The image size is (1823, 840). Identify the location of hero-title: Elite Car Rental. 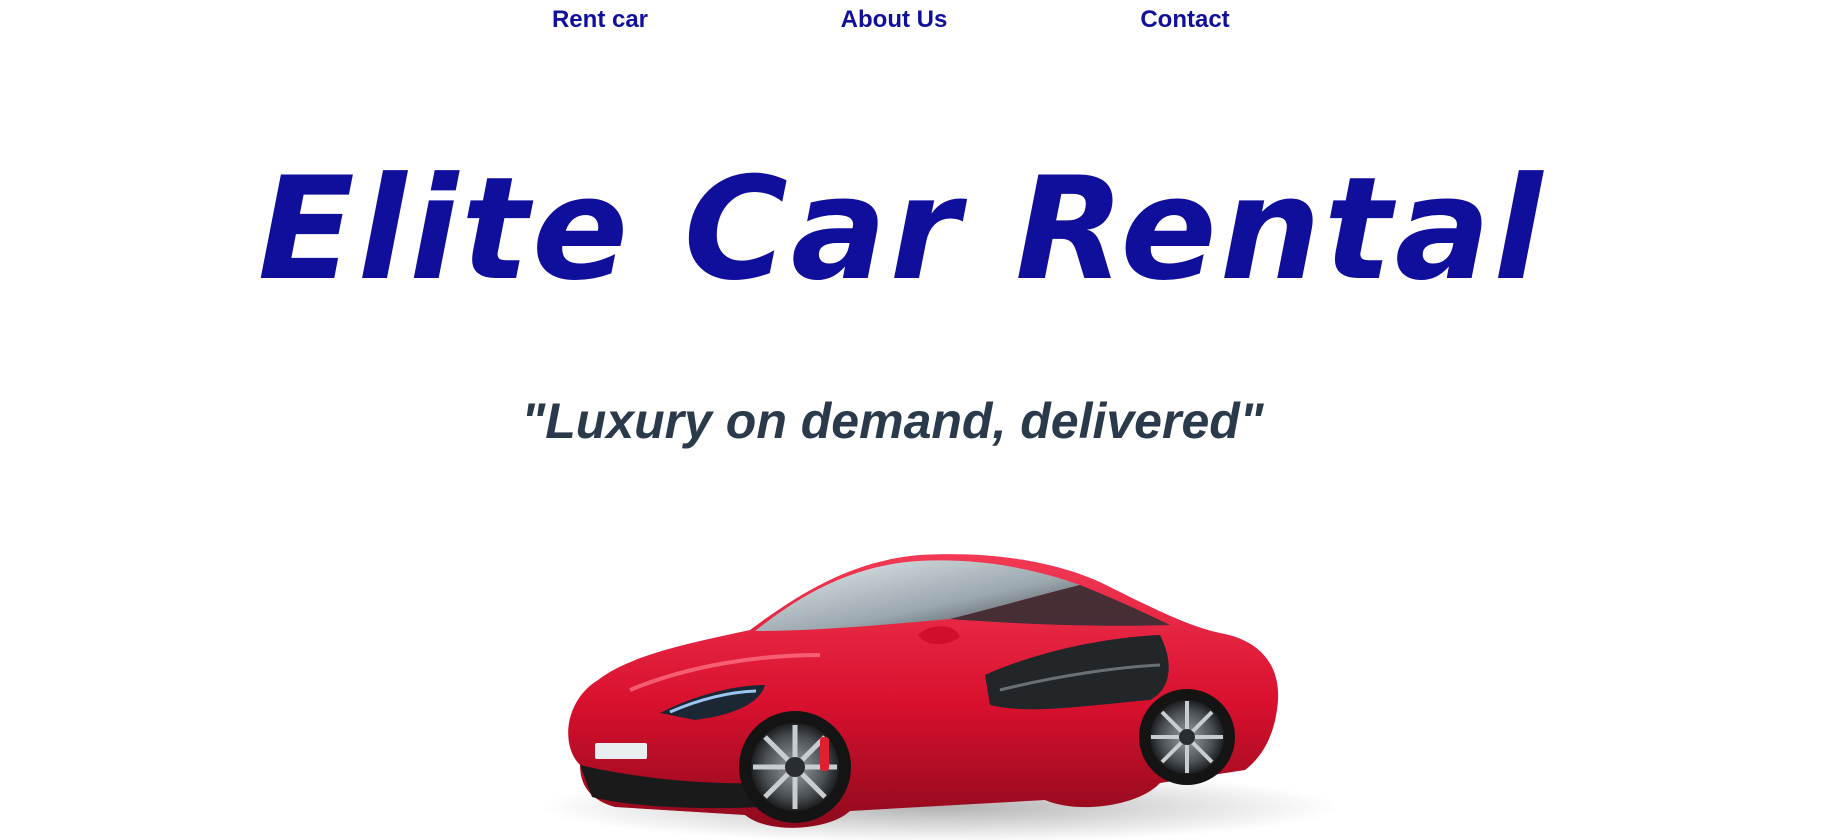
(901, 229).